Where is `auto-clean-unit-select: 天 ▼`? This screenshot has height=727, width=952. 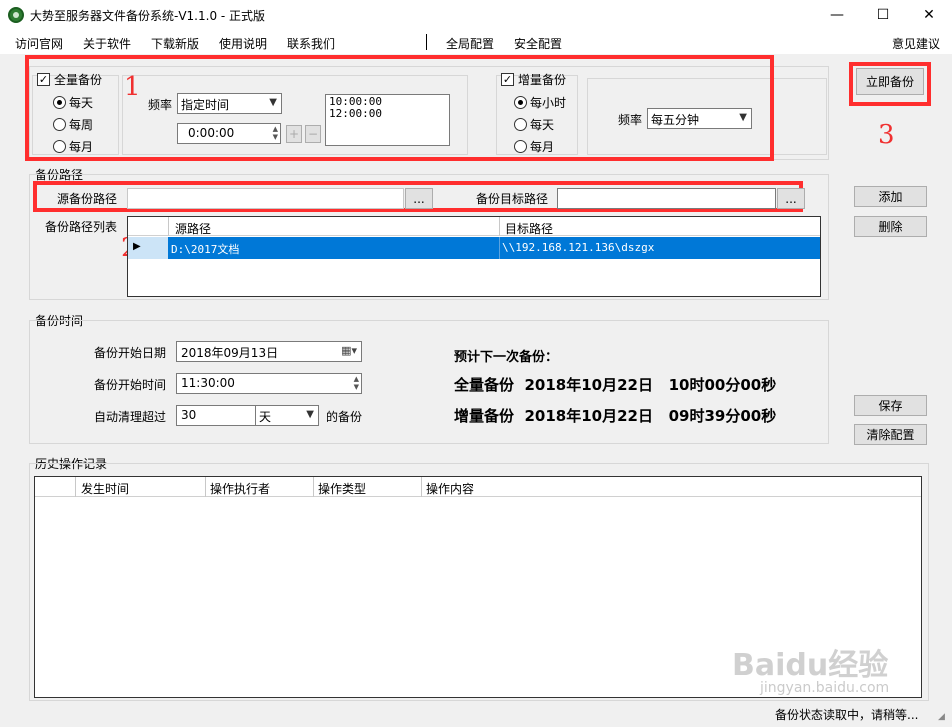 auto-clean-unit-select: 天 ▼ is located at coordinates (287, 415).